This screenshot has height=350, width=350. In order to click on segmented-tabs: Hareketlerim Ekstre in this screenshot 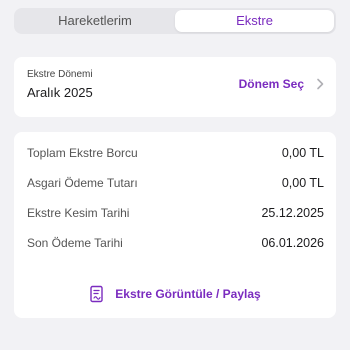, I will do `click(175, 21)`.